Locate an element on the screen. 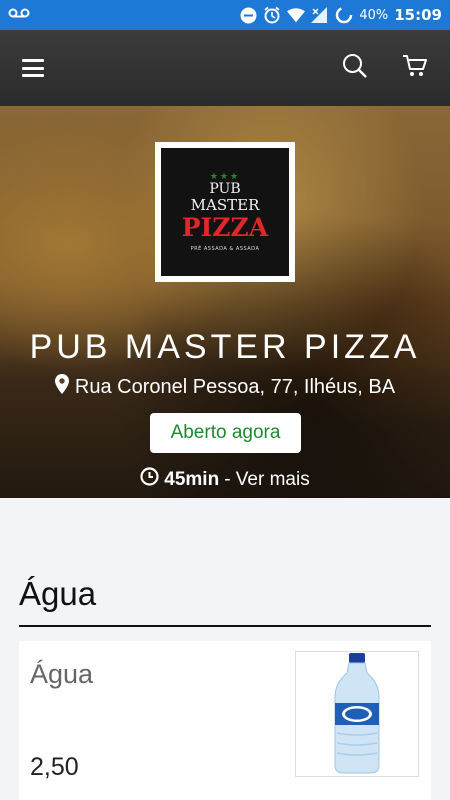 This screenshot has width=450, height=800. clock: 15:09 is located at coordinates (418, 15).